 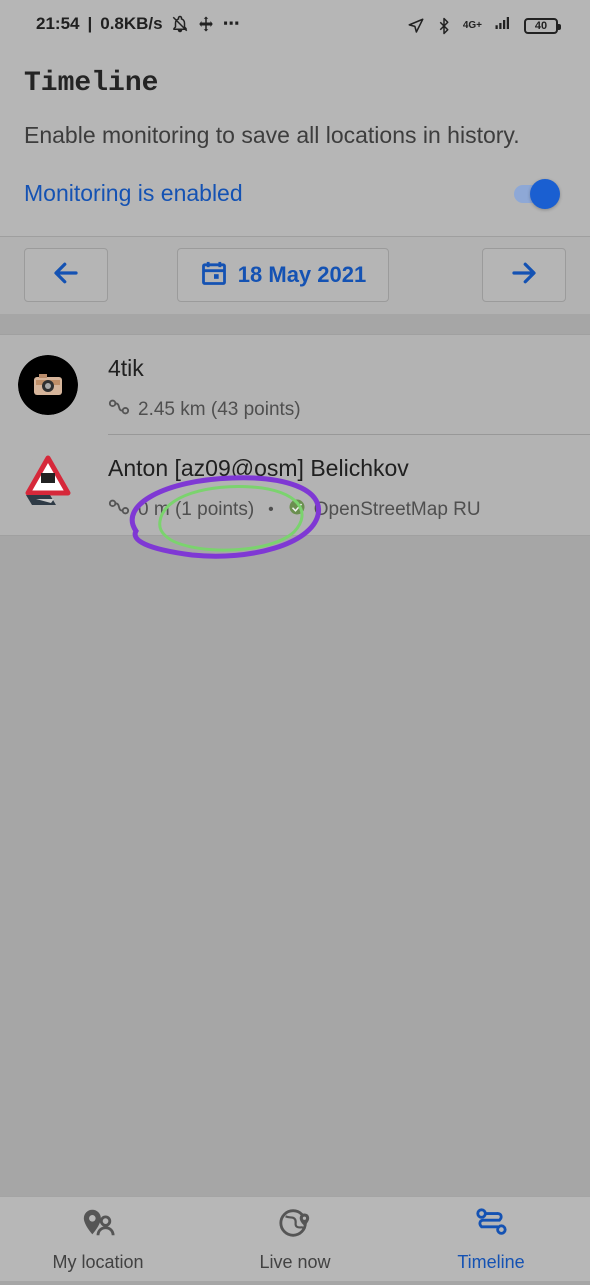 What do you see at coordinates (295, 1261) in the screenshot?
I see `nav-label: Live now` at bounding box center [295, 1261].